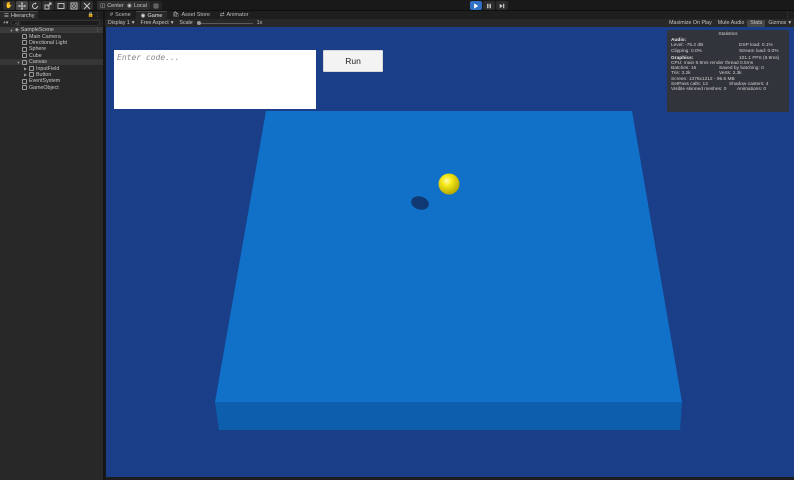 This screenshot has width=794, height=480. I want to click on search-placeholder: All, so click(17, 23).